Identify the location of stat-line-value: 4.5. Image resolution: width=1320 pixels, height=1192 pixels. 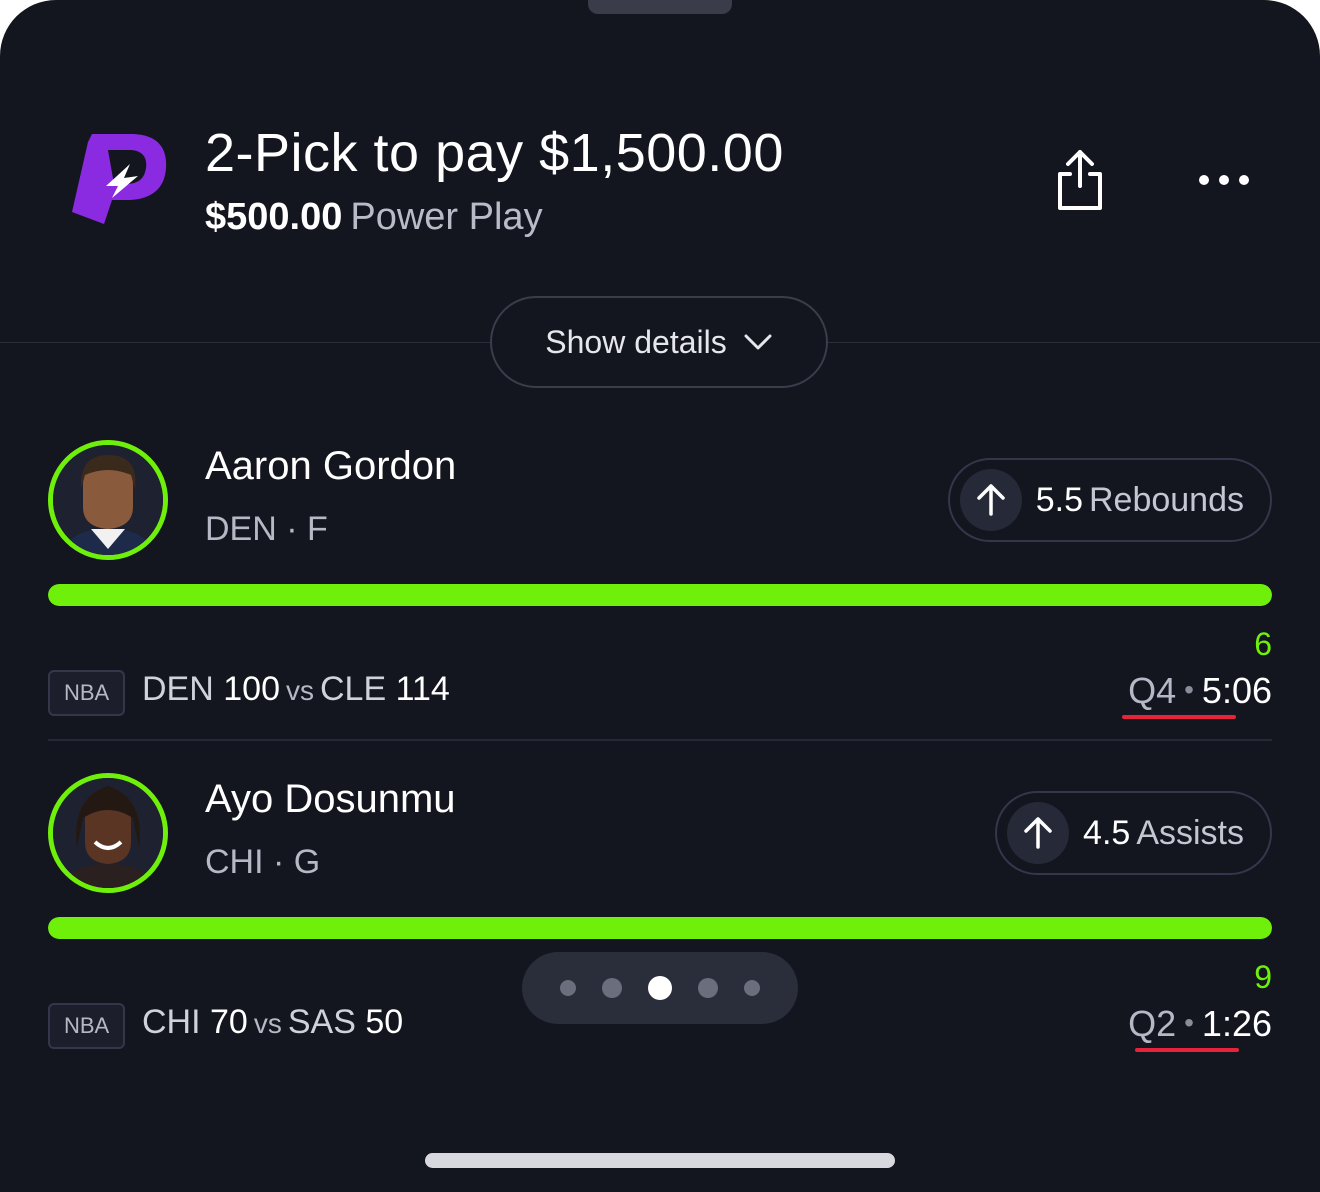
(1107, 832).